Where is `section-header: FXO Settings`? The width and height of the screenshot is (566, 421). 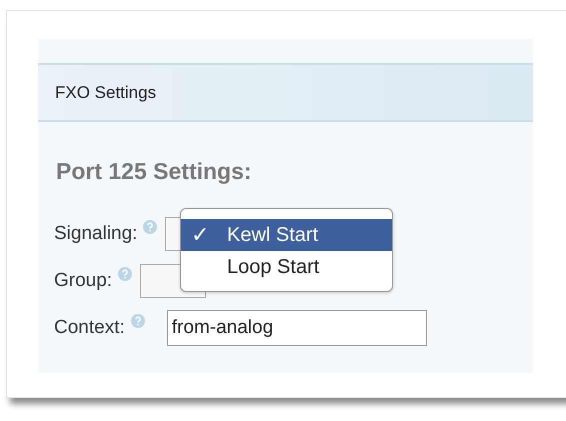 section-header: FXO Settings is located at coordinates (285, 92).